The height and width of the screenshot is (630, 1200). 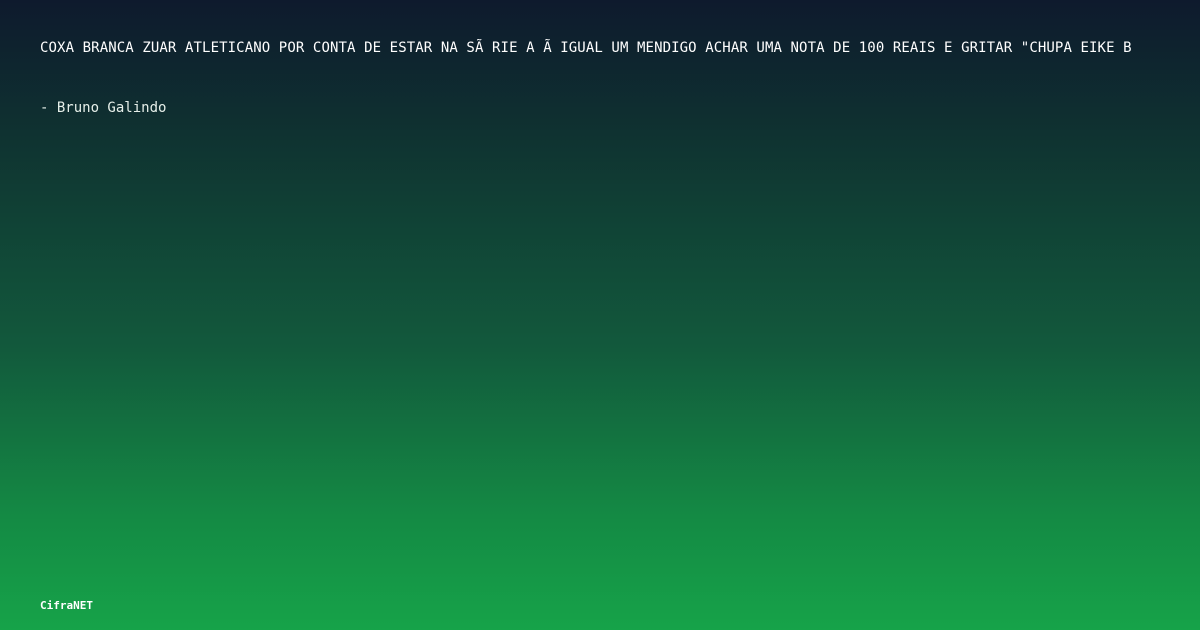 I want to click on brand-logo-text: CifraNET, so click(x=66, y=605).